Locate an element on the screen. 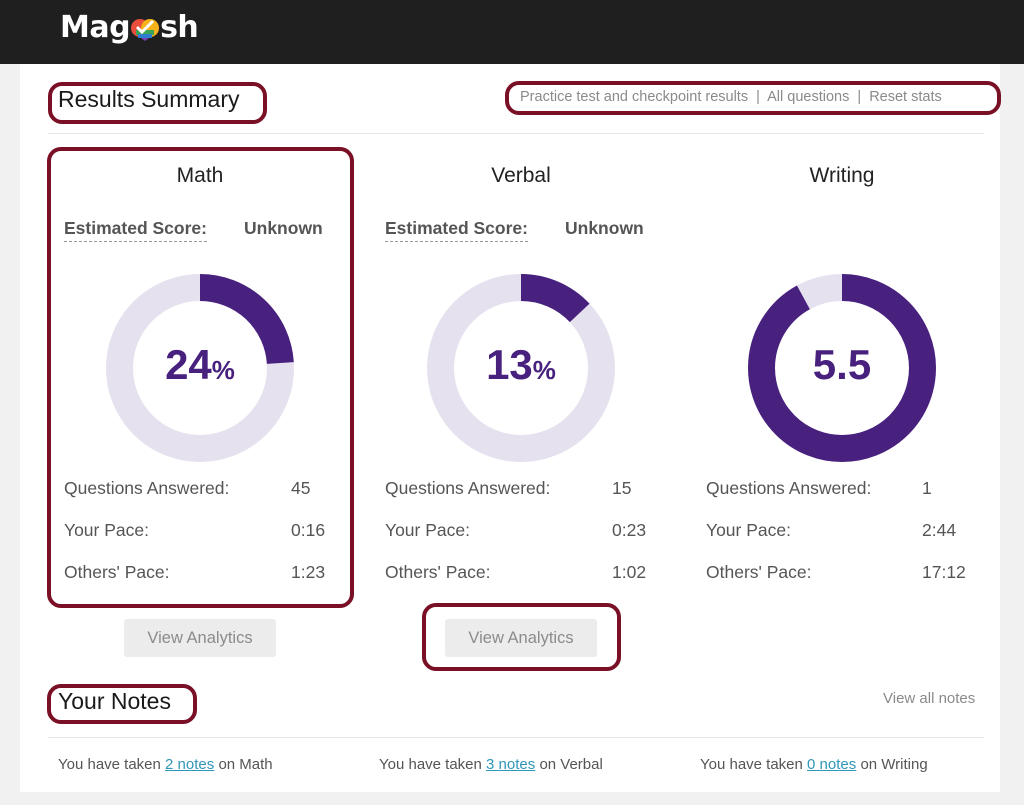 This screenshot has width=1024, height=805. verbal-percent-unit: % is located at coordinates (544, 370).